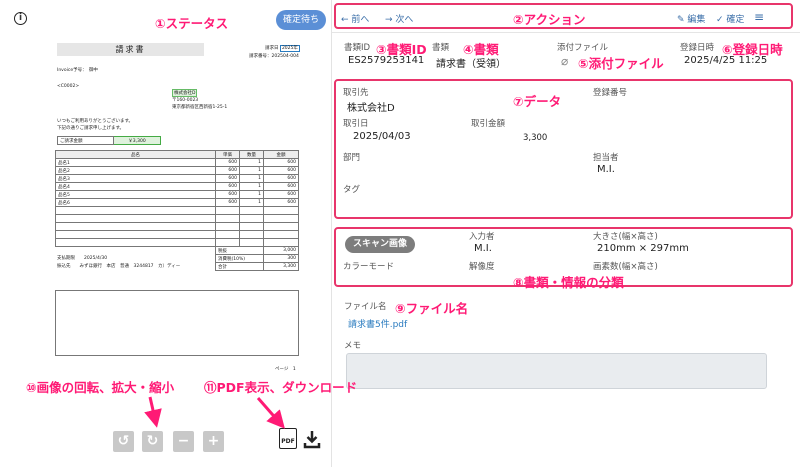  What do you see at coordinates (281, 387) in the screenshot?
I see `annotation-pdf-download: ⑪PDF表示、ダウンロード` at bounding box center [281, 387].